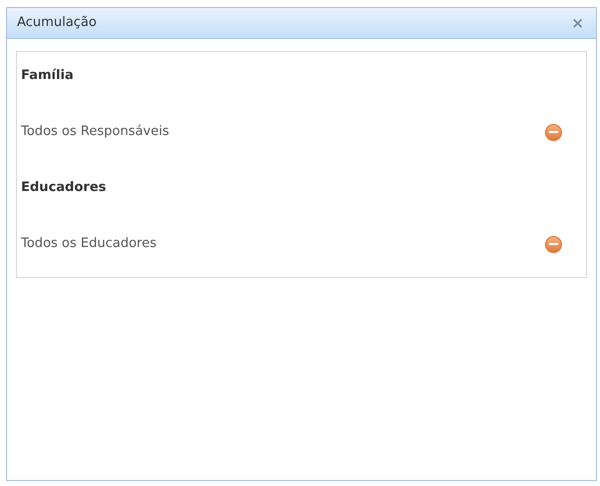  Describe the element at coordinates (63, 188) in the screenshot. I see `section-heading: Educadores` at that location.